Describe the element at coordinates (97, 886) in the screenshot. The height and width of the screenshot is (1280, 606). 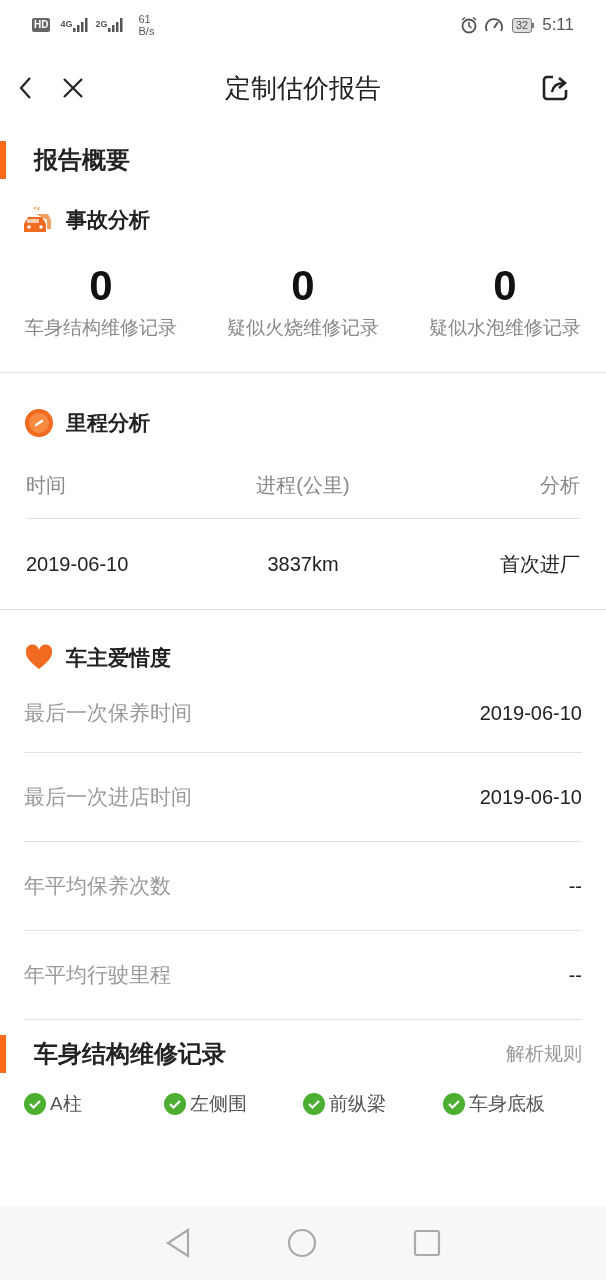
I see `row-label: 年平均保养次数` at that location.